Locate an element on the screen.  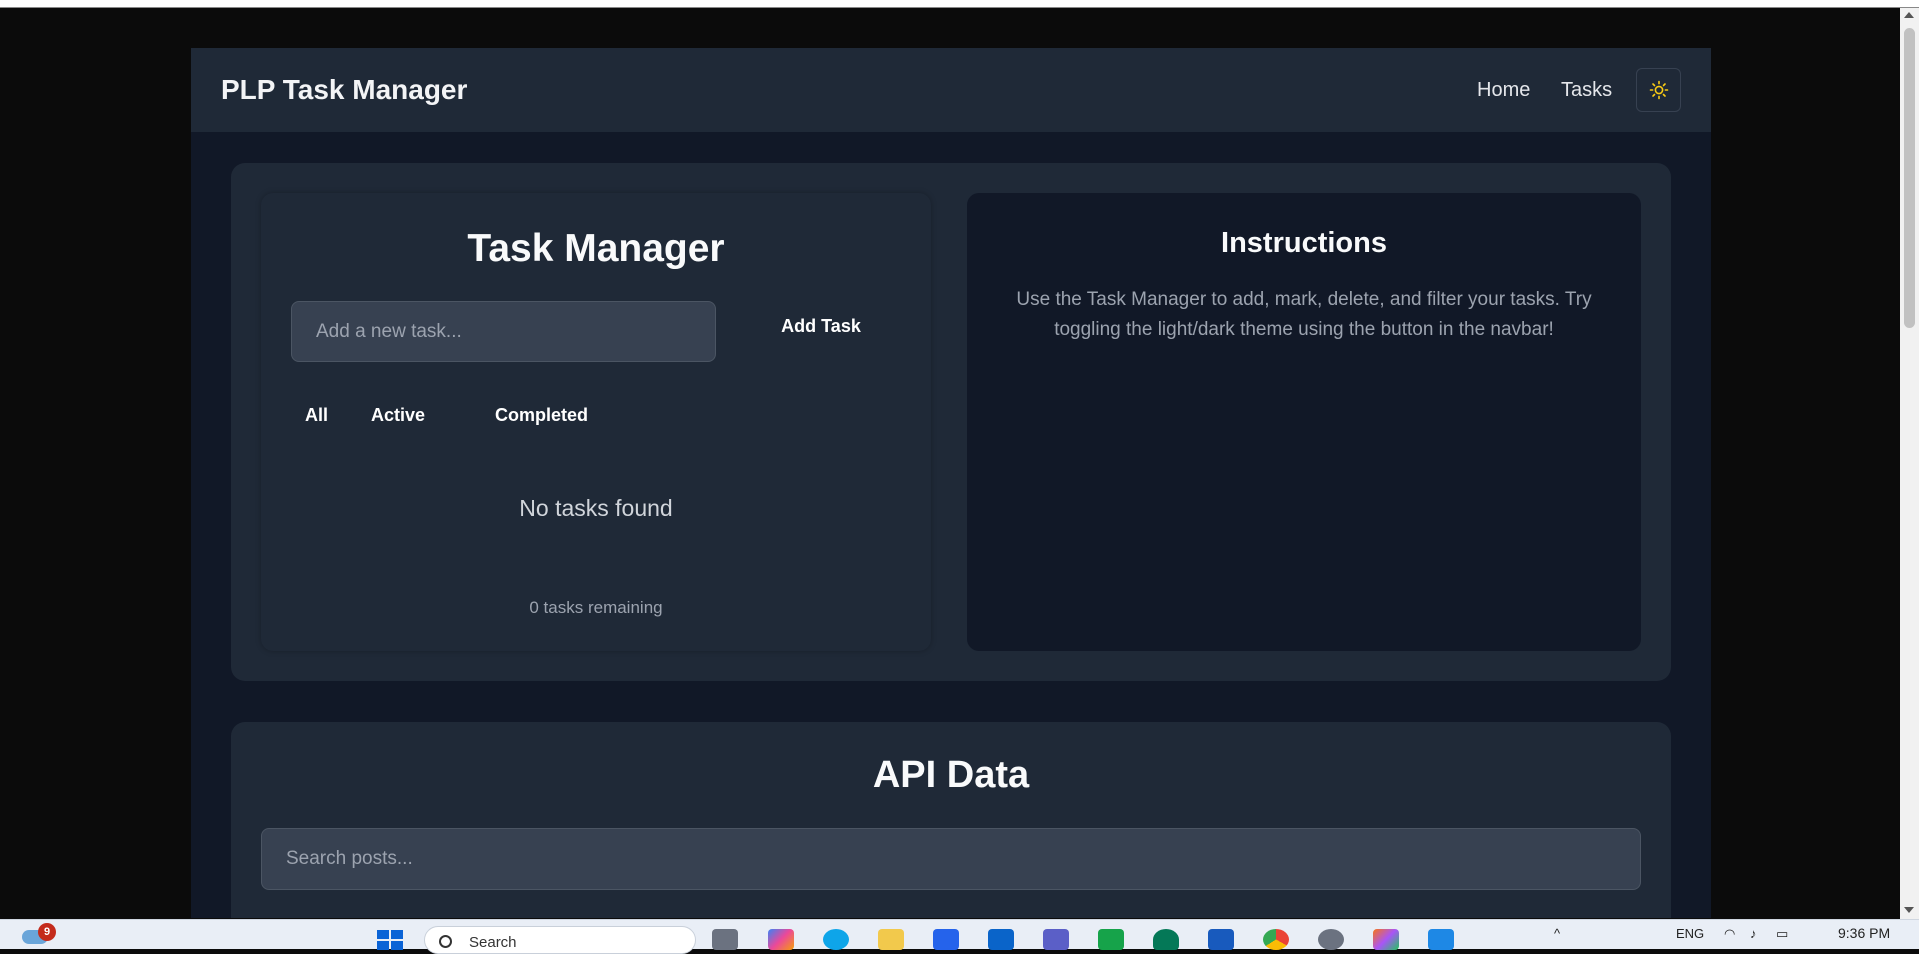
copilot-icon is located at coordinates (781, 939).